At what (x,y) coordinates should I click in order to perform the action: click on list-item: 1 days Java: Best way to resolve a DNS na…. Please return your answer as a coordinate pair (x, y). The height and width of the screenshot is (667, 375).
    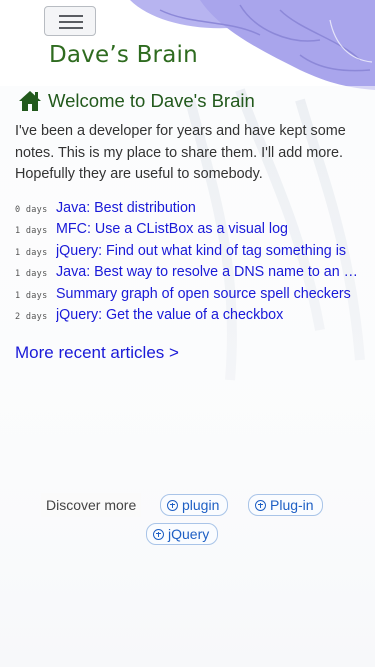
    Looking at the image, I should click on (187, 275).